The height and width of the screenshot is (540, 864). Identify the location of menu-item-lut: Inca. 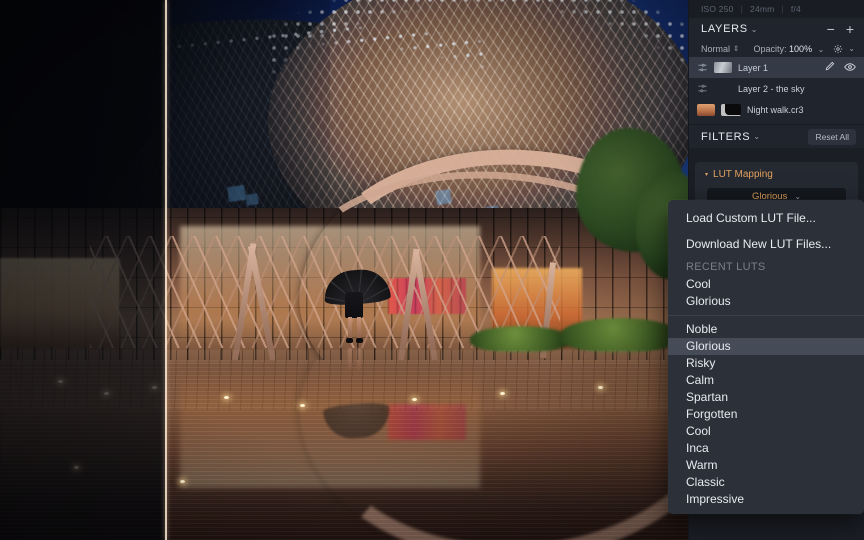
(766, 448).